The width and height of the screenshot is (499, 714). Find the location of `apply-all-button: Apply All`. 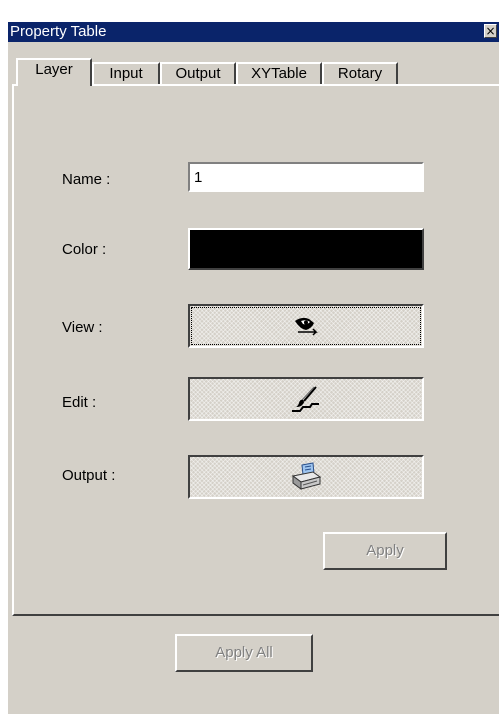

apply-all-button: Apply All is located at coordinates (244, 653).